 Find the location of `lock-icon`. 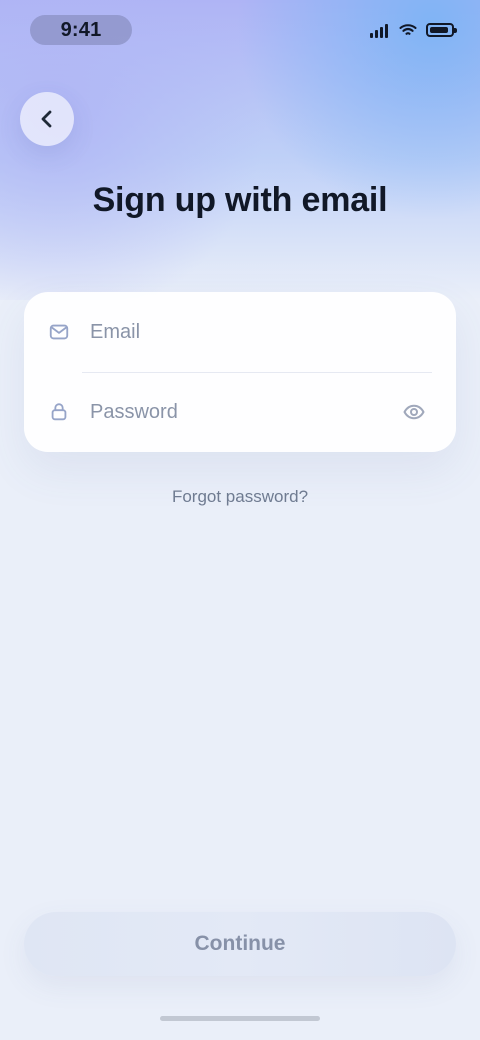

lock-icon is located at coordinates (59, 412).